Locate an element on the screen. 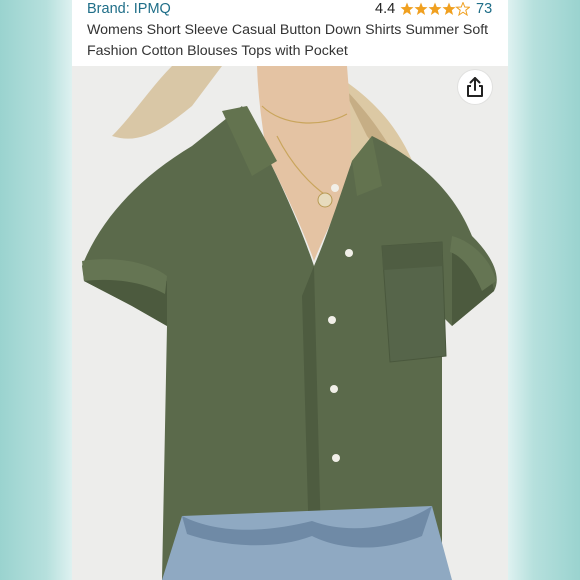 Image resolution: width=580 pixels, height=580 pixels. share-button is located at coordinates (475, 87).